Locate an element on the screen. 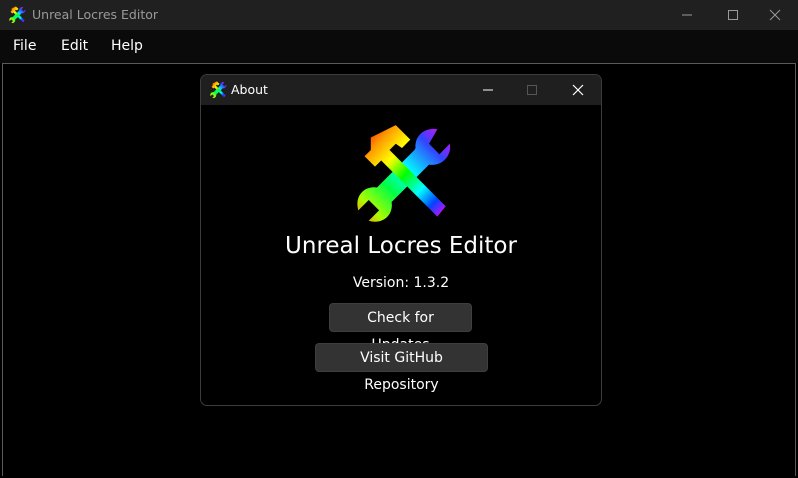  menu-bar: File Edit Help is located at coordinates (399, 46).